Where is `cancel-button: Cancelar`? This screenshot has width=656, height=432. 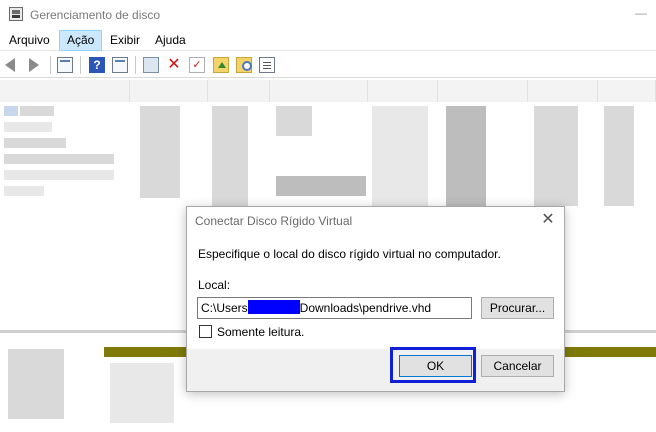 cancel-button: Cancelar is located at coordinates (517, 366).